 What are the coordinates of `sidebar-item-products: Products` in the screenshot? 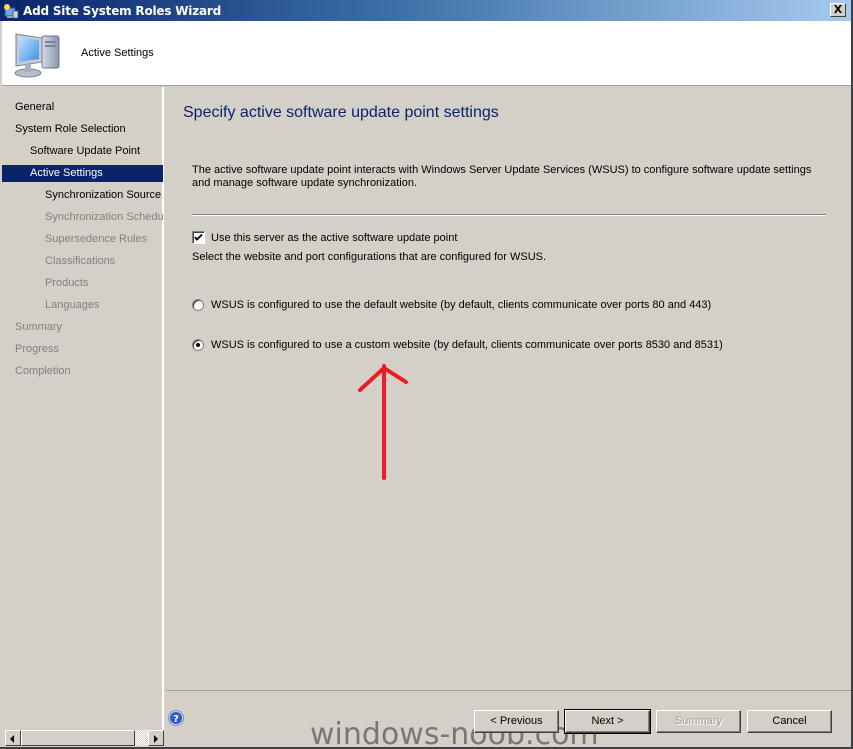 It's located at (67, 283).